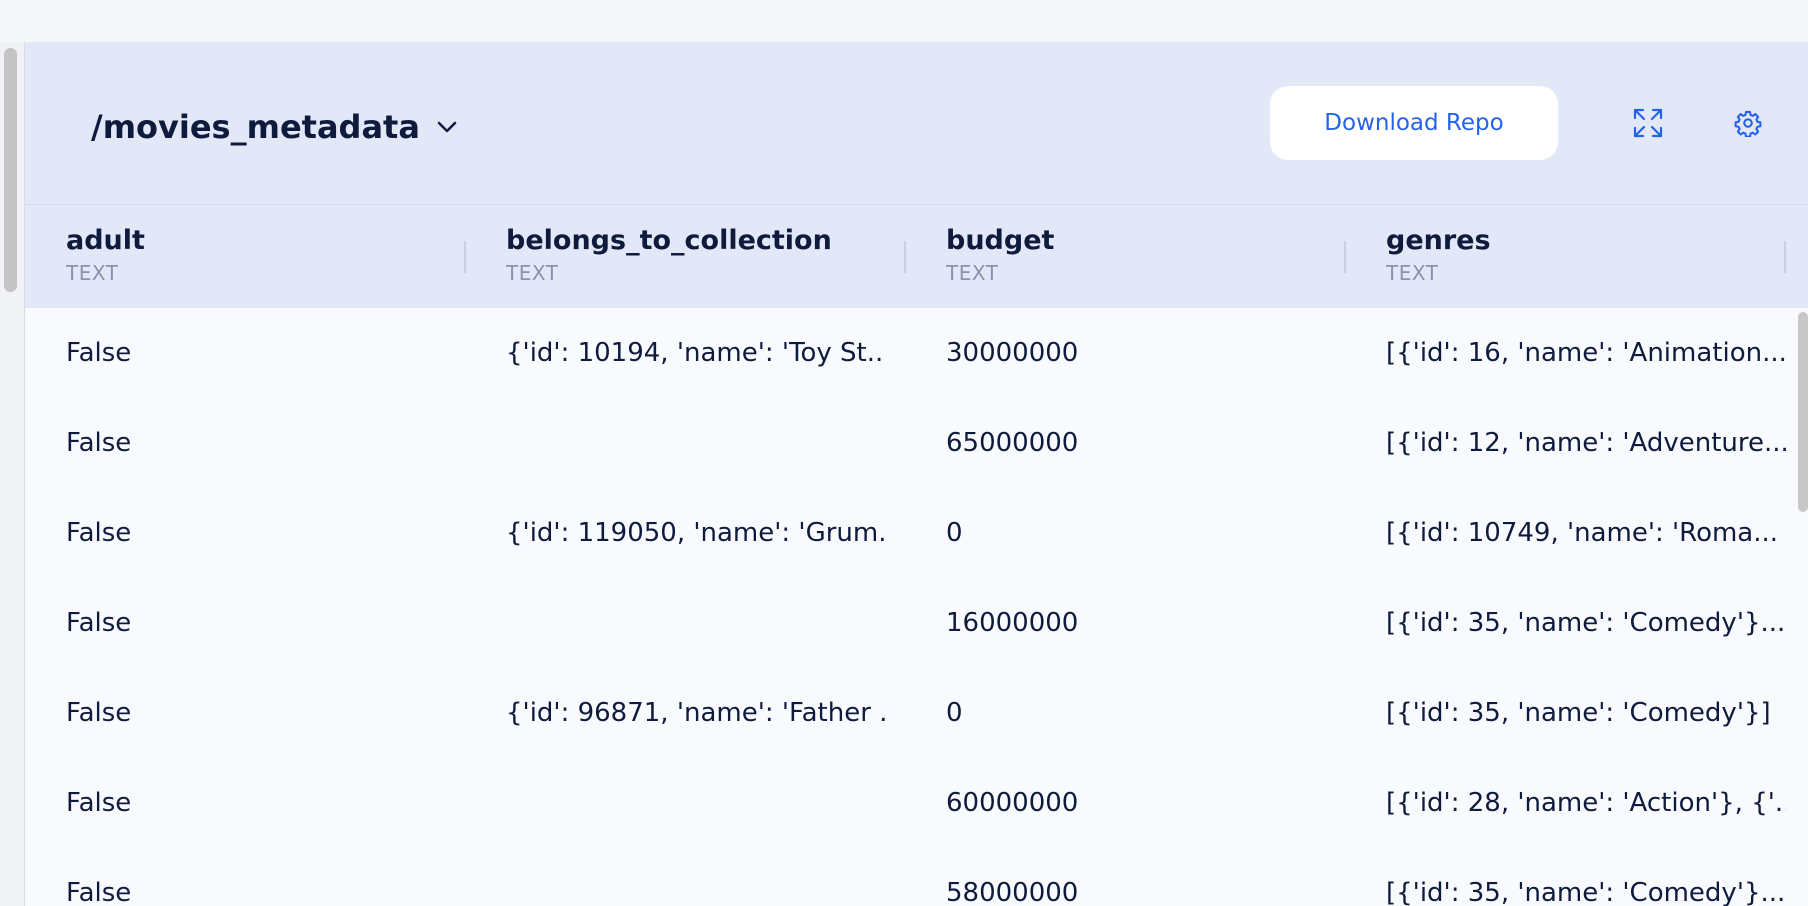  What do you see at coordinates (1586, 255) in the screenshot?
I see `column-header-genres: genres TEXT` at bounding box center [1586, 255].